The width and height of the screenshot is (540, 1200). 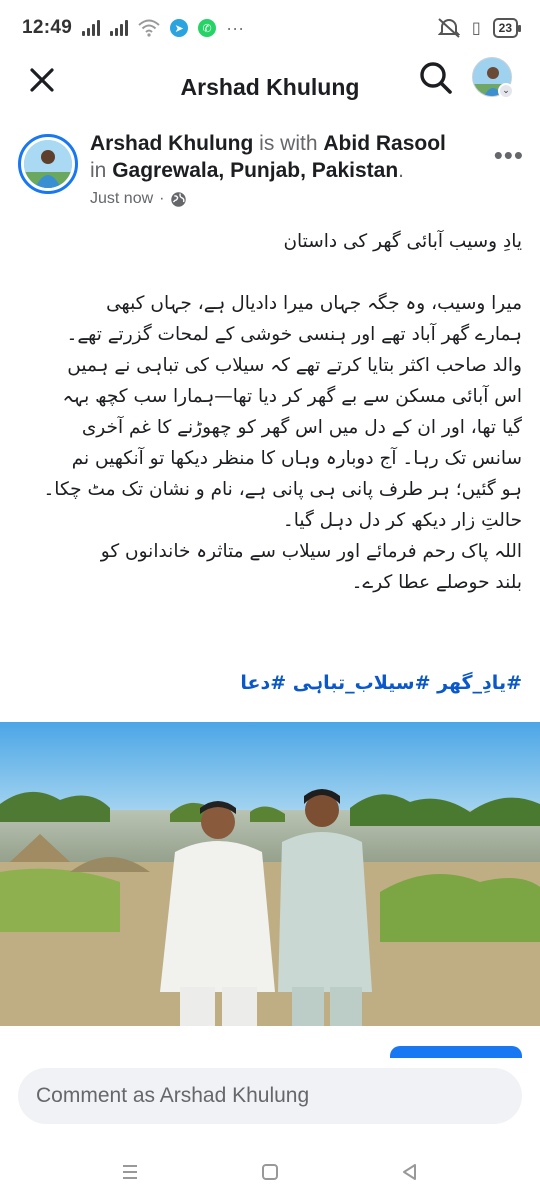 I want to click on search-icon, so click(x=436, y=78).